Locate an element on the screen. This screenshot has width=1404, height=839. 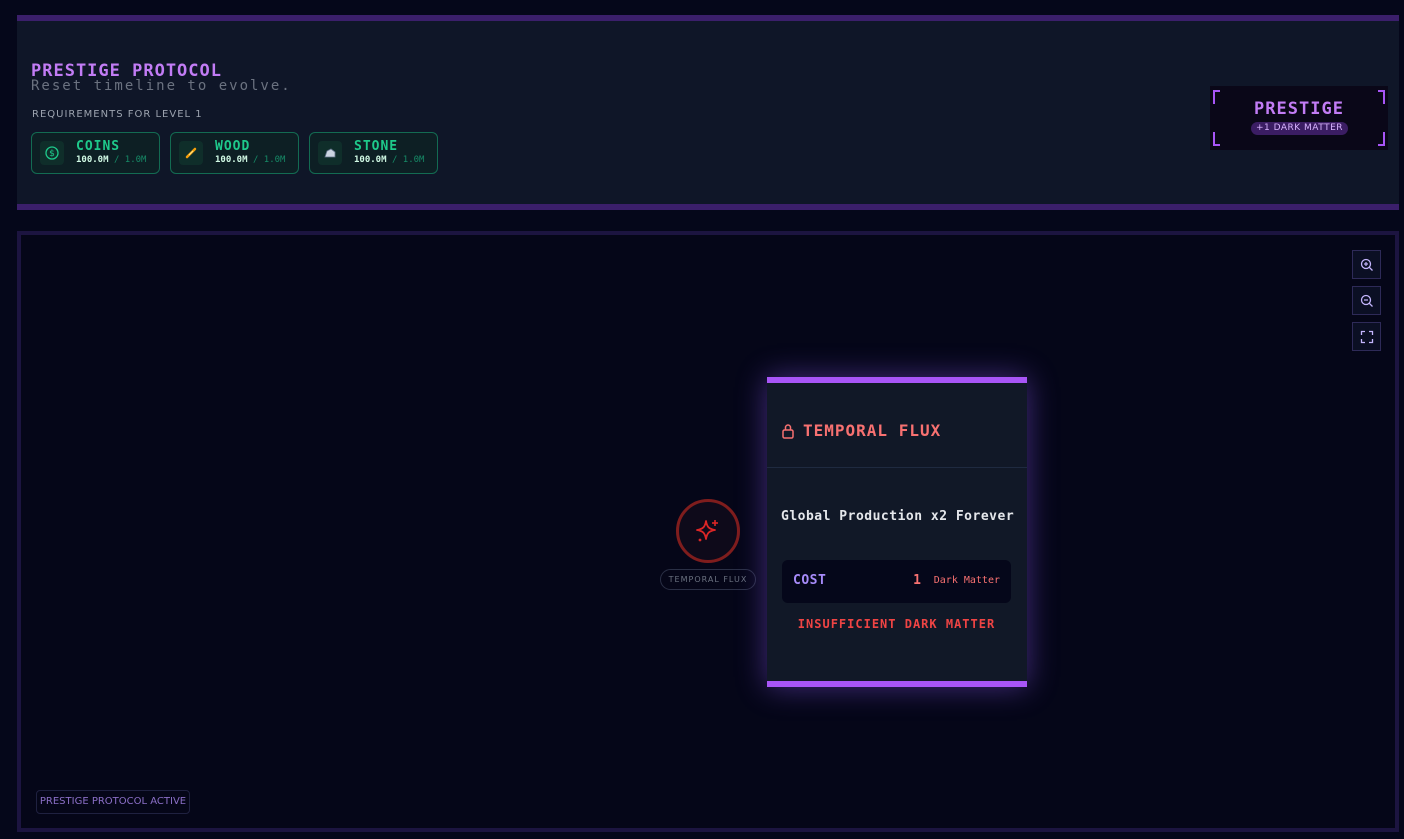
zoom-in-icon is located at coordinates (1366, 264).